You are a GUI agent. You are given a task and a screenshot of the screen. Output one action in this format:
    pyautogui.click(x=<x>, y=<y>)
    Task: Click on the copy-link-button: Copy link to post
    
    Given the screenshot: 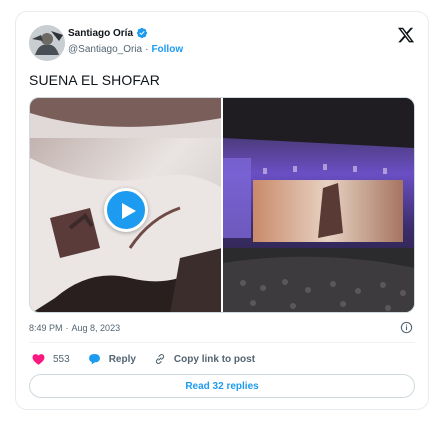 What is the action you would take?
    pyautogui.click(x=204, y=359)
    